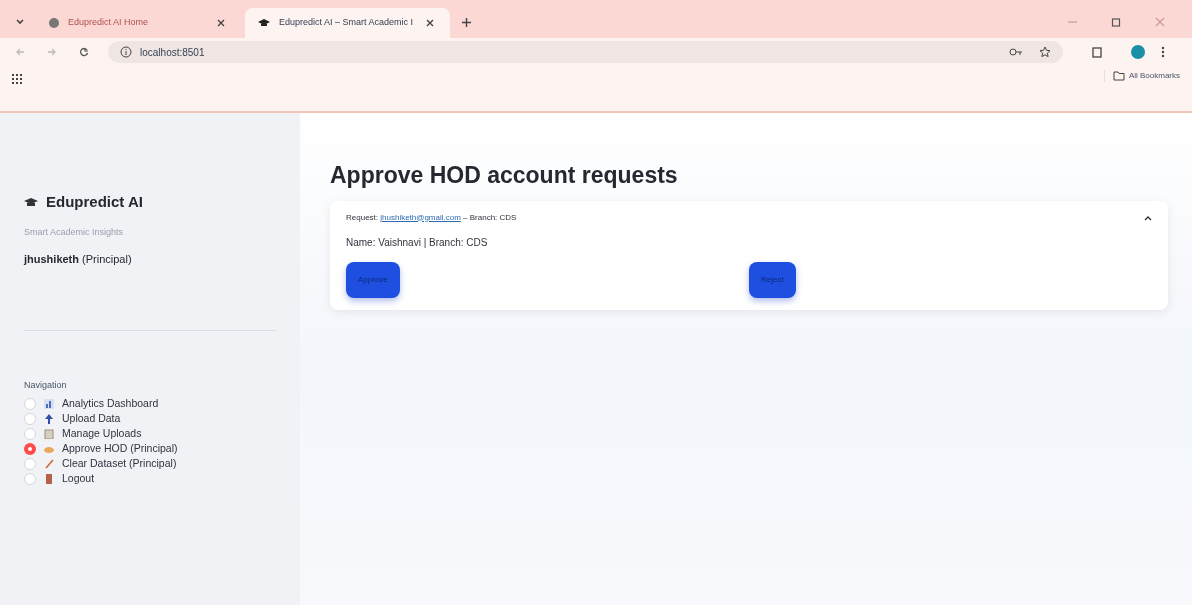  What do you see at coordinates (504, 175) in the screenshot?
I see `page-title: Approve HOD account requests` at bounding box center [504, 175].